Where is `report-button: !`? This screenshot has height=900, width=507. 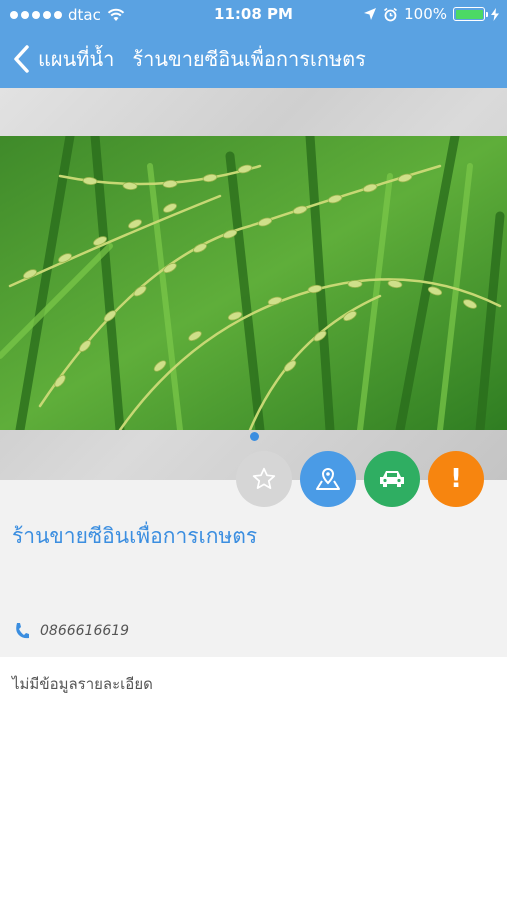 report-button: ! is located at coordinates (456, 479).